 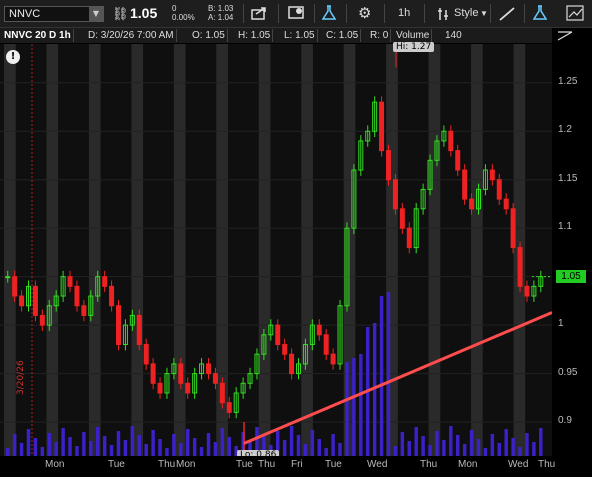 What do you see at coordinates (38, 35) in the screenshot?
I see `chart-title: NNVC 20 D 1h` at bounding box center [38, 35].